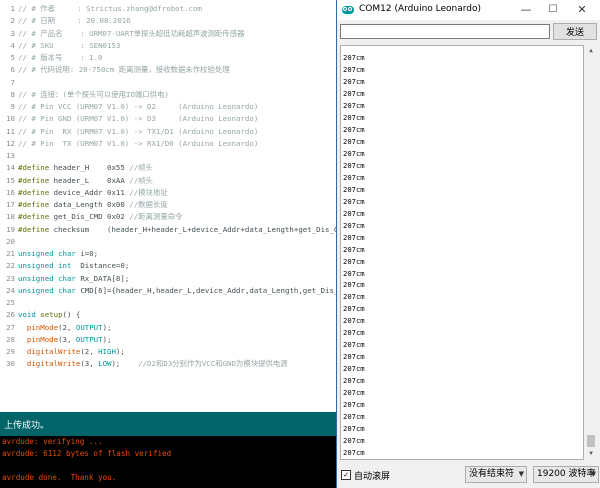 The image size is (600, 488). Describe the element at coordinates (10, 339) in the screenshot. I see `line-number: 28` at that location.